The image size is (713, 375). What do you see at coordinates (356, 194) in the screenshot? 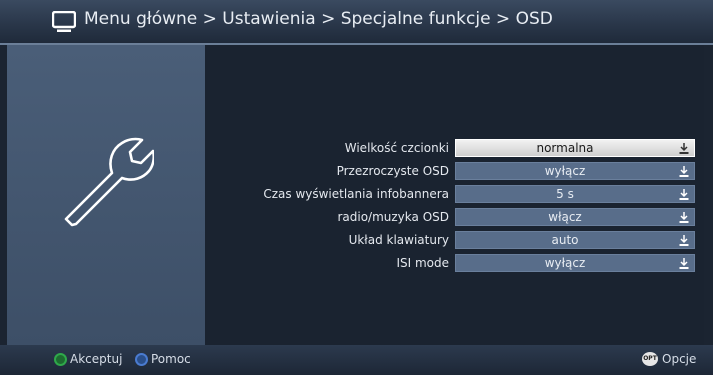
I see `setting-label: Czas wyświetlania infobannera` at bounding box center [356, 194].